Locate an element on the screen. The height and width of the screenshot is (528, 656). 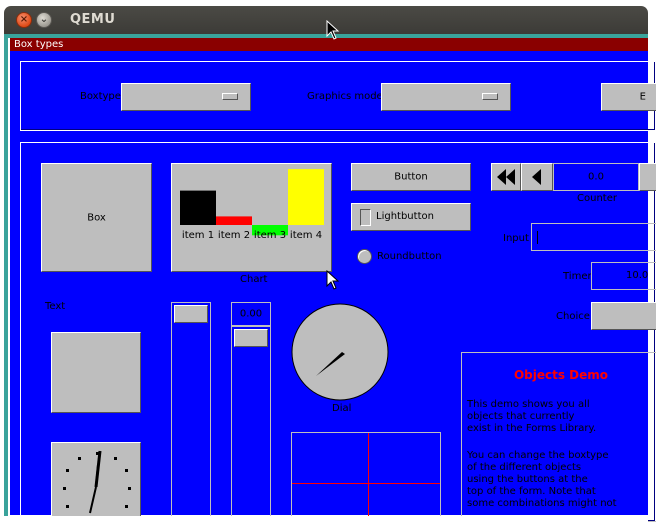
graphics-mode-choice is located at coordinates (446, 97).